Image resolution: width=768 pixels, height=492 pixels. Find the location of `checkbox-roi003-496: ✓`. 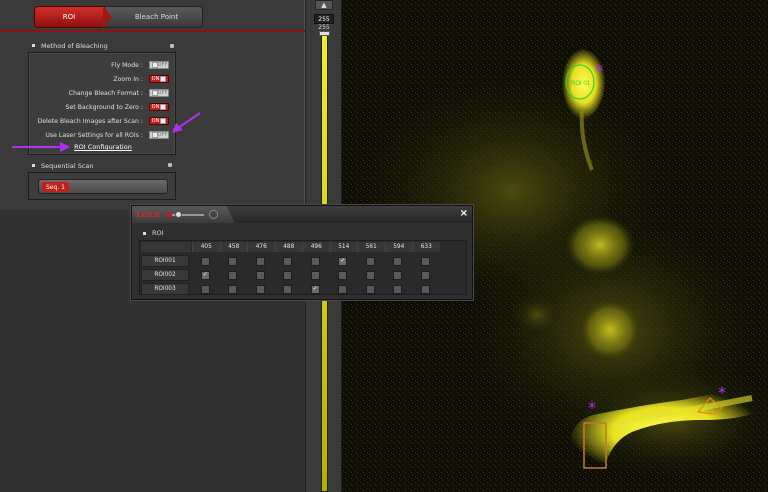

checkbox-roi003-496: ✓ is located at coordinates (315, 289).